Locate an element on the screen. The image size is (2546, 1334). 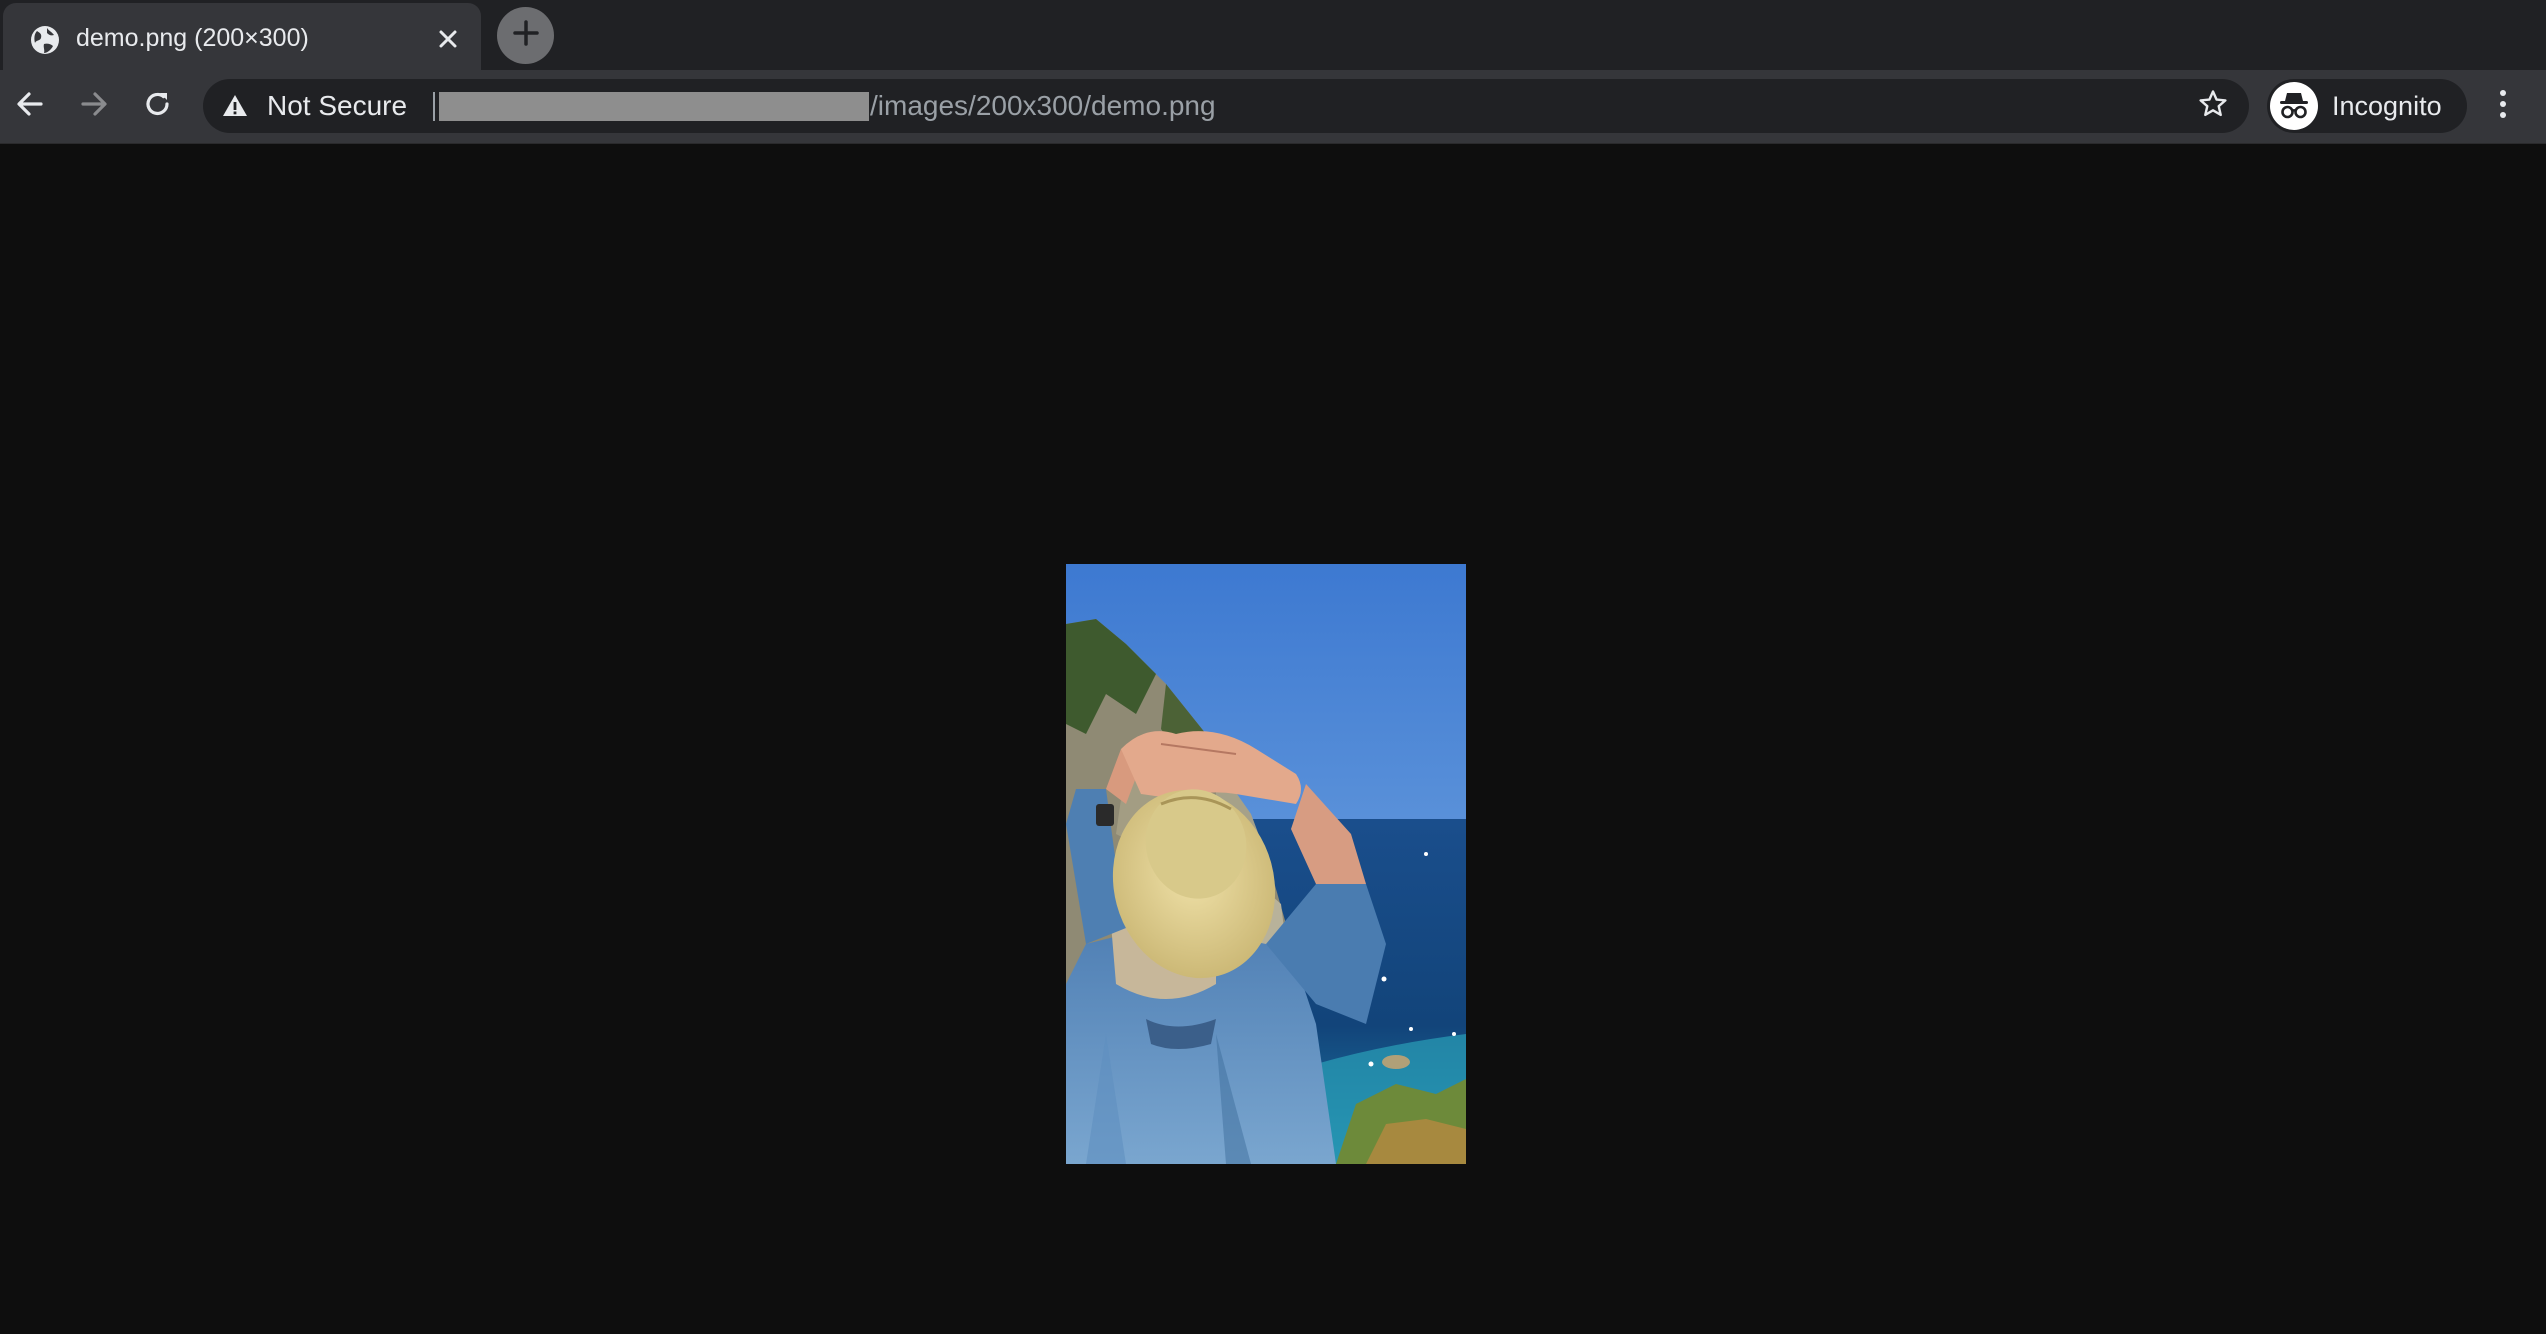
active-tab: demo.png (200×300) is located at coordinates (242, 36).